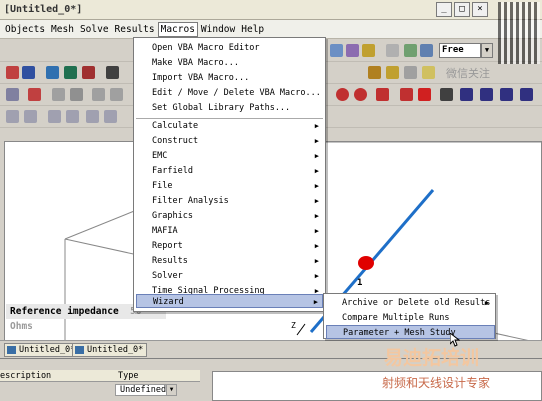 Image resolution: width=542 pixels, height=401 pixels. Describe the element at coordinates (229, 48) in the screenshot. I see `menu-item-open-vba-editor: Open VBA Macro Editor` at that location.